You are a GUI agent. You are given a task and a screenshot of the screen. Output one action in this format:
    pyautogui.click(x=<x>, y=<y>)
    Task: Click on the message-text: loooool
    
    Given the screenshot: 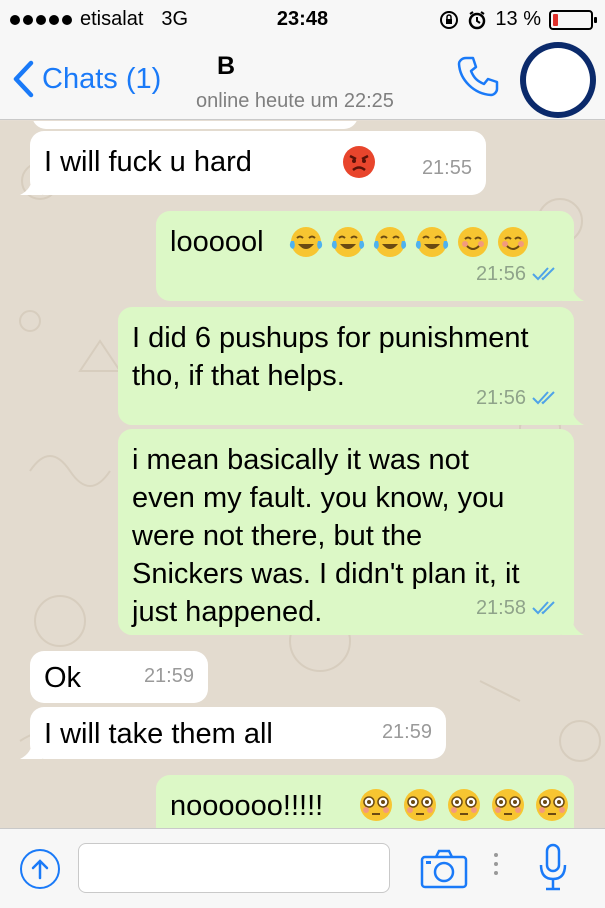 What is the action you would take?
    pyautogui.click(x=217, y=242)
    